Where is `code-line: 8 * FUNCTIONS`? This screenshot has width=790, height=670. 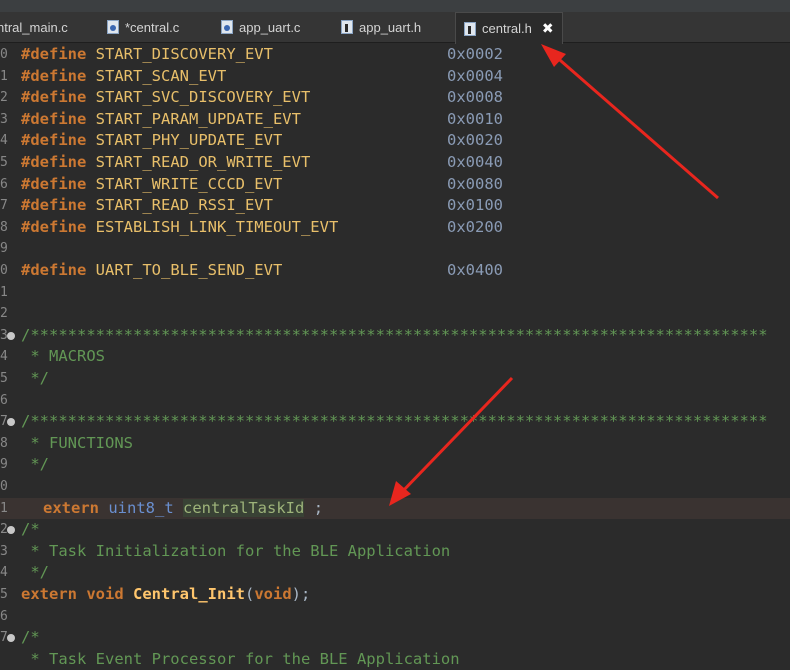
code-line: 8 * FUNCTIONS is located at coordinates (395, 444).